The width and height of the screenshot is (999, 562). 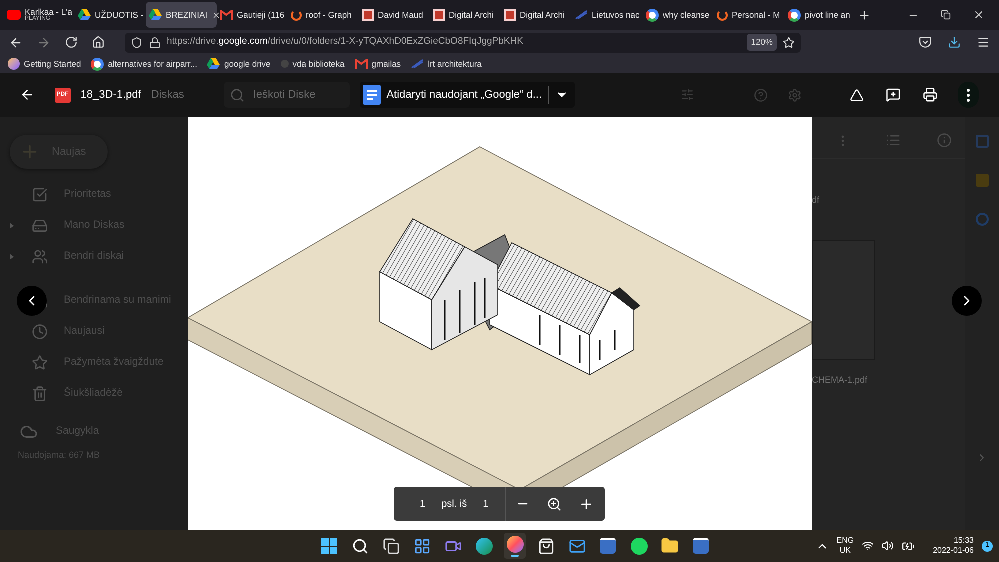 I want to click on browser-tab: David Maud, so click(x=394, y=15).